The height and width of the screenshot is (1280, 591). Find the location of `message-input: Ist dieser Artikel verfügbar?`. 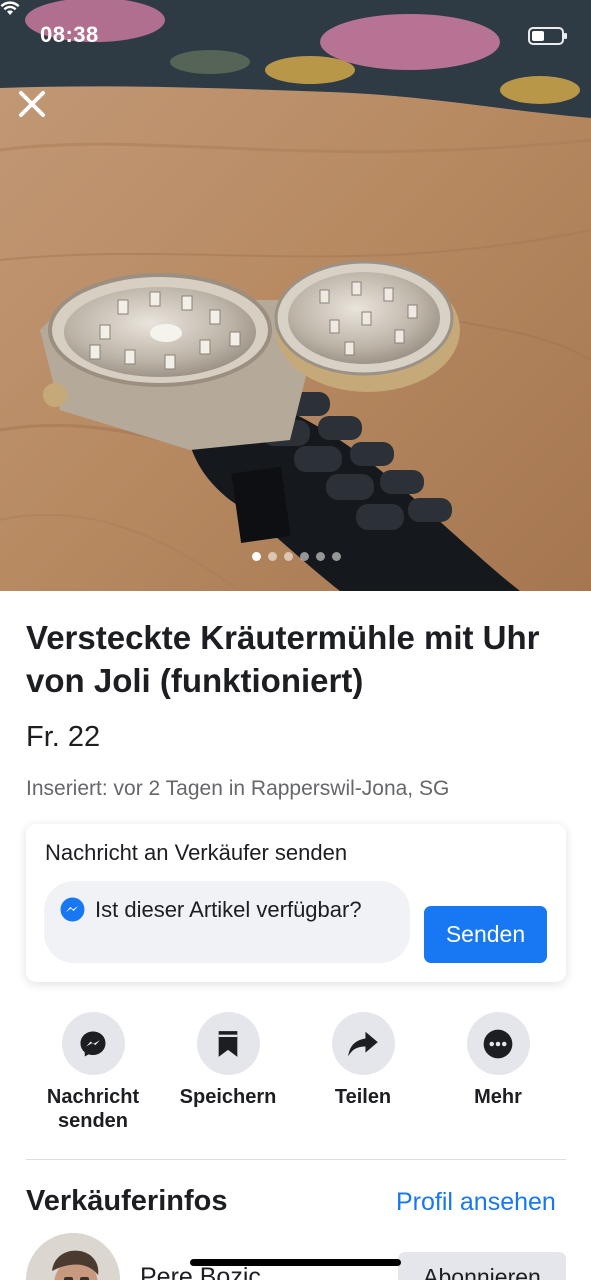

message-input: Ist dieser Artikel verfügbar? is located at coordinates (227, 922).